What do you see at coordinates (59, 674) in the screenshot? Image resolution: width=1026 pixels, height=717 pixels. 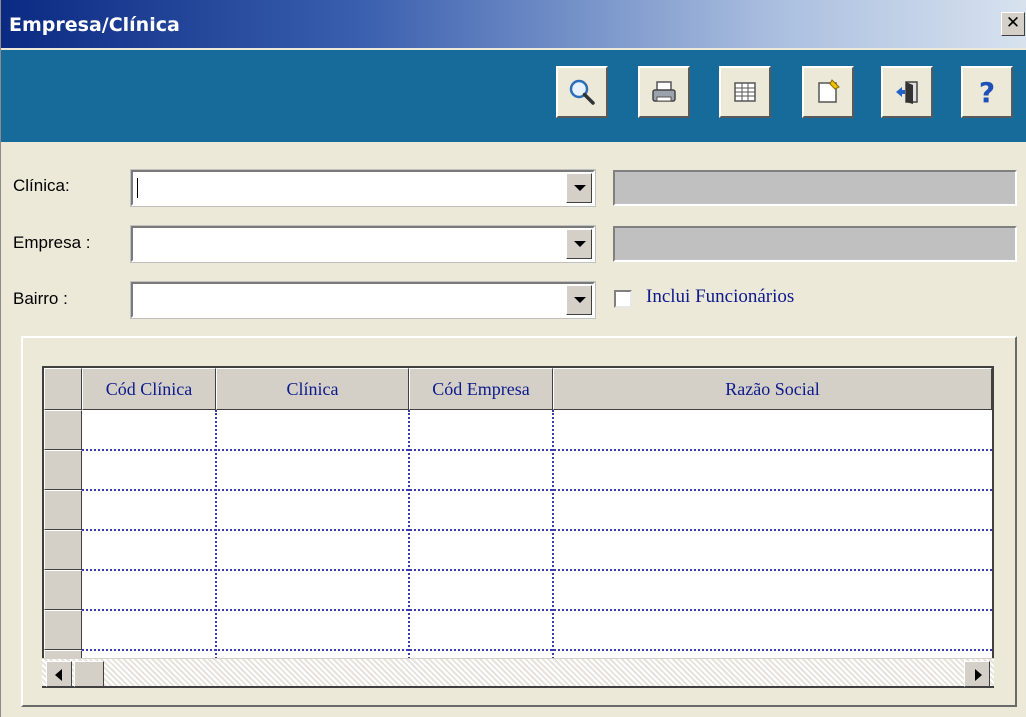 I see `scroll-left-button` at bounding box center [59, 674].